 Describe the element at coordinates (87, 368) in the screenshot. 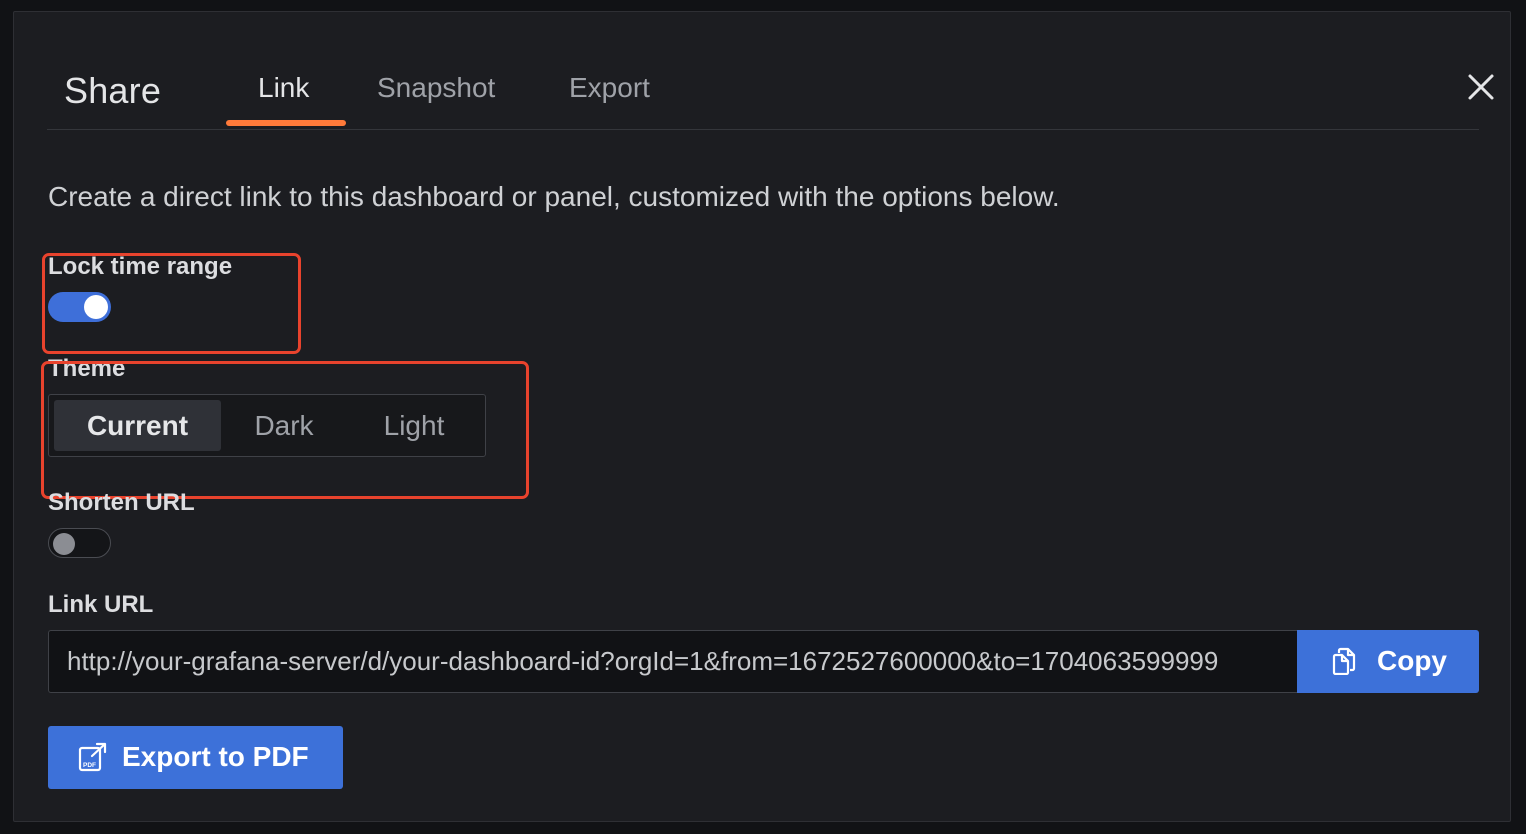

I see `theme-label: Theme` at that location.